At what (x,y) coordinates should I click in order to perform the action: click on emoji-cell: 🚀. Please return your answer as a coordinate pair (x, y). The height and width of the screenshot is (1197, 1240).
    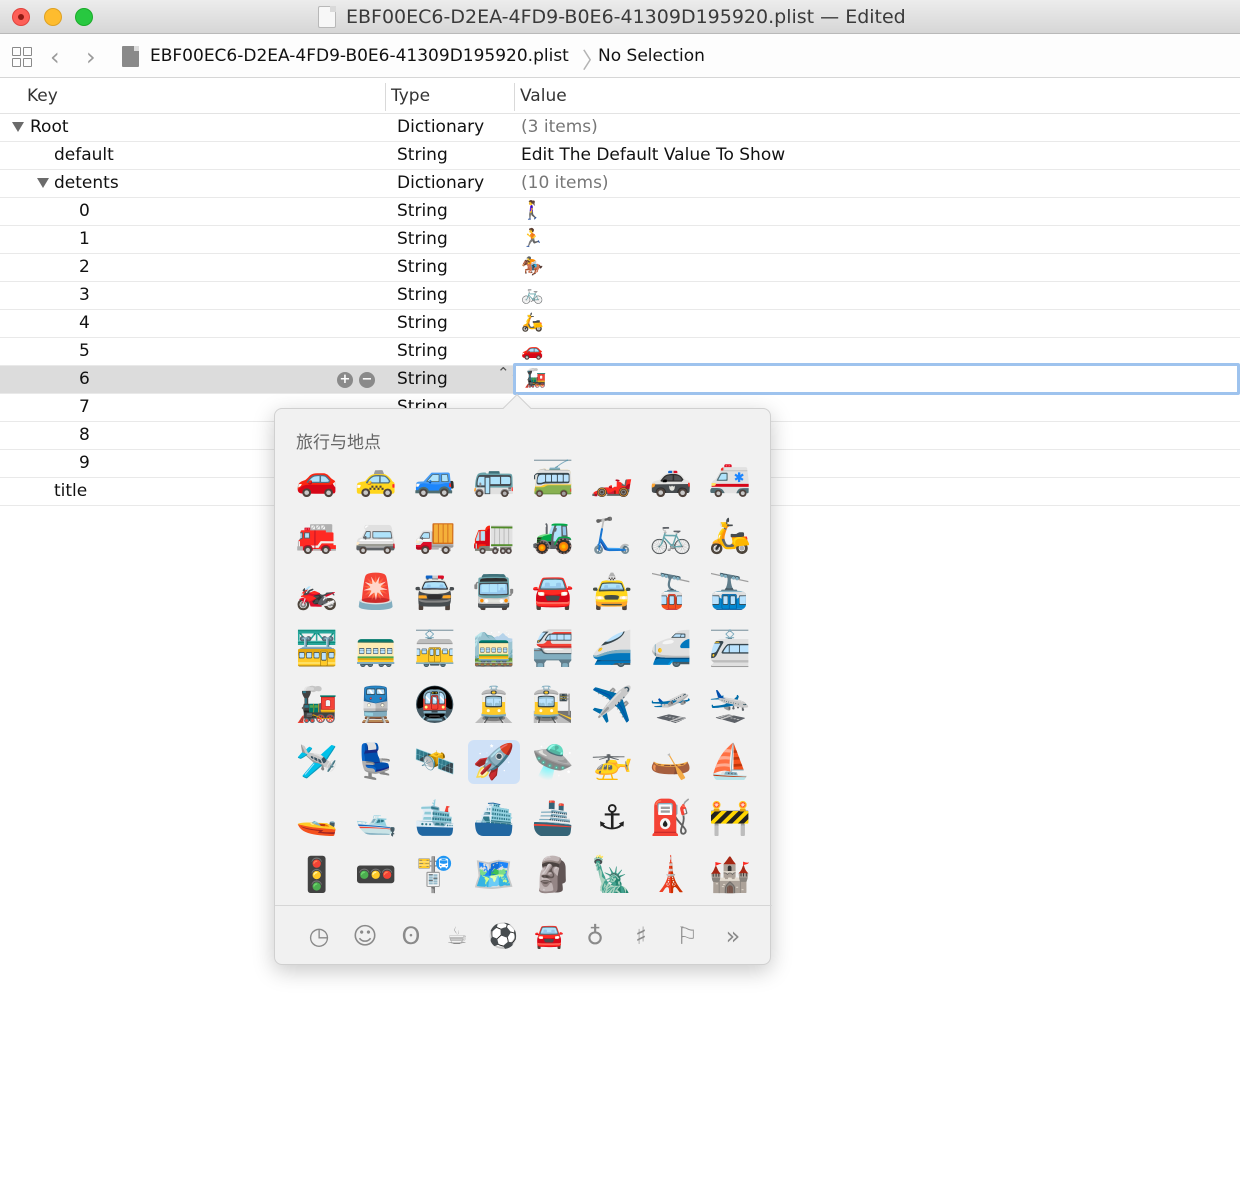
    Looking at the image, I should click on (494, 761).